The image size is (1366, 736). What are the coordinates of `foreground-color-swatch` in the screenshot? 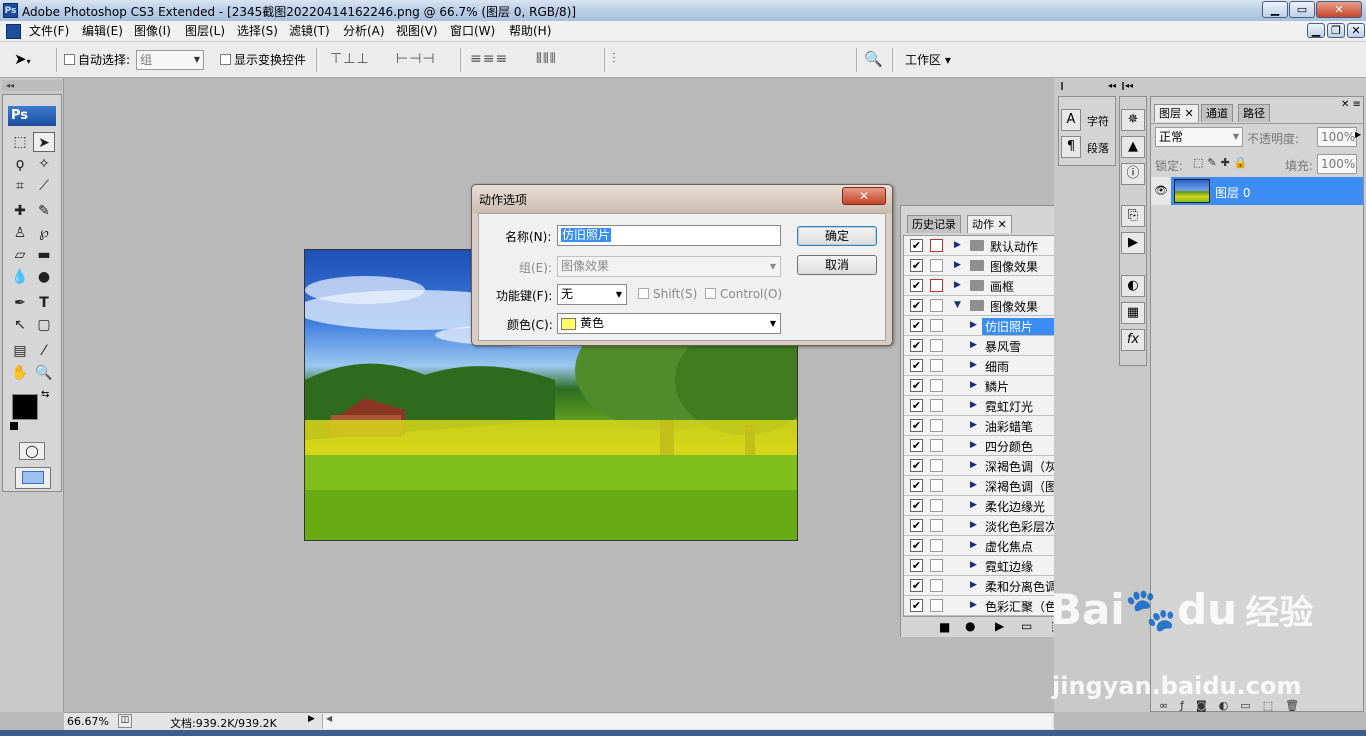 It's located at (25, 407).